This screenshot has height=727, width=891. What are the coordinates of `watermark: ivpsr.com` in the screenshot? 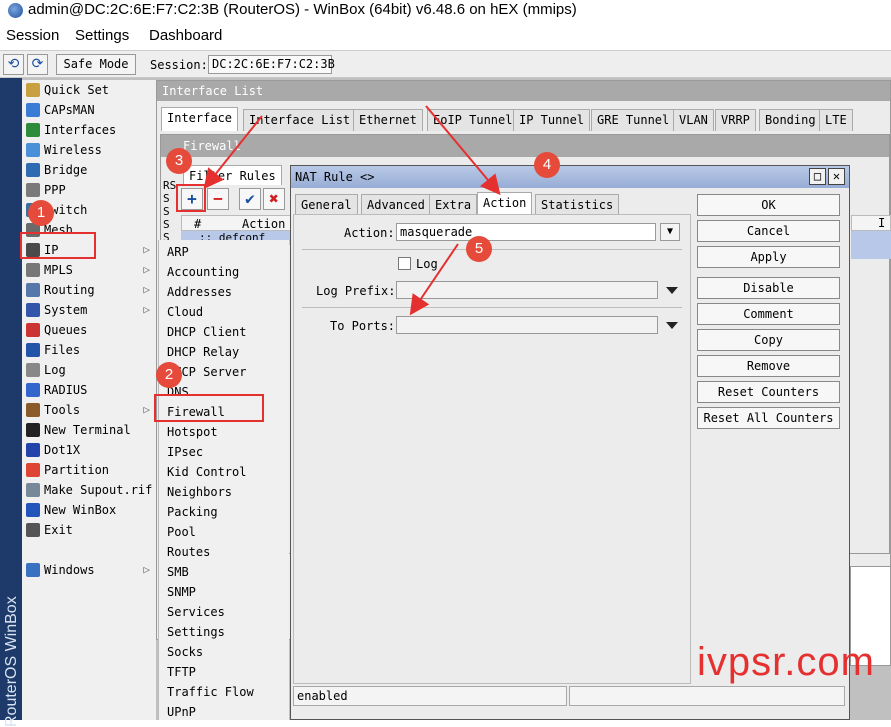 It's located at (786, 662).